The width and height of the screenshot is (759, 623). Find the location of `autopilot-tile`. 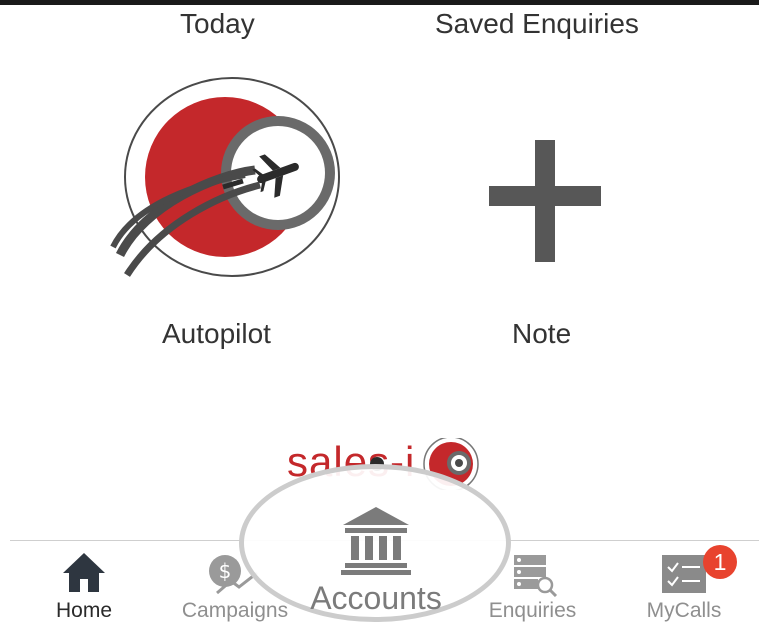

autopilot-tile is located at coordinates (225, 180).